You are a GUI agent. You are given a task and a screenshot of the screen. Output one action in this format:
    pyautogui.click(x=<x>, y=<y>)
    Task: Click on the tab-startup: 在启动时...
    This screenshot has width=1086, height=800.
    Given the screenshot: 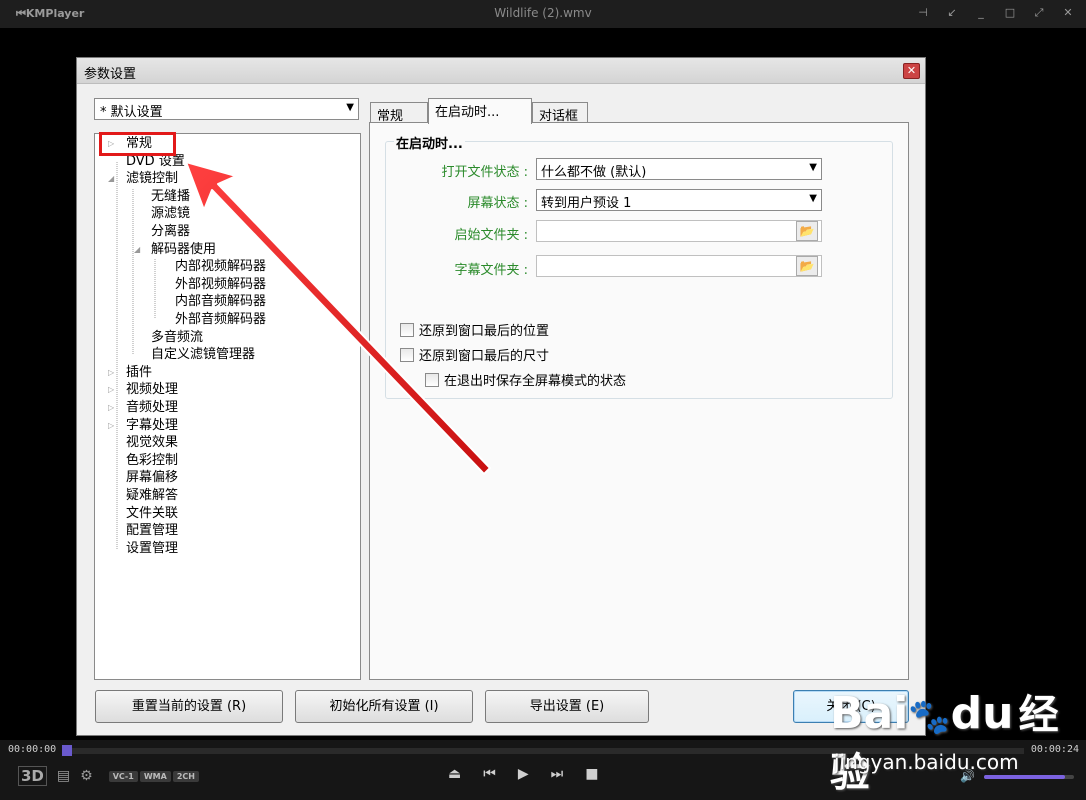 What is the action you would take?
    pyautogui.click(x=480, y=111)
    